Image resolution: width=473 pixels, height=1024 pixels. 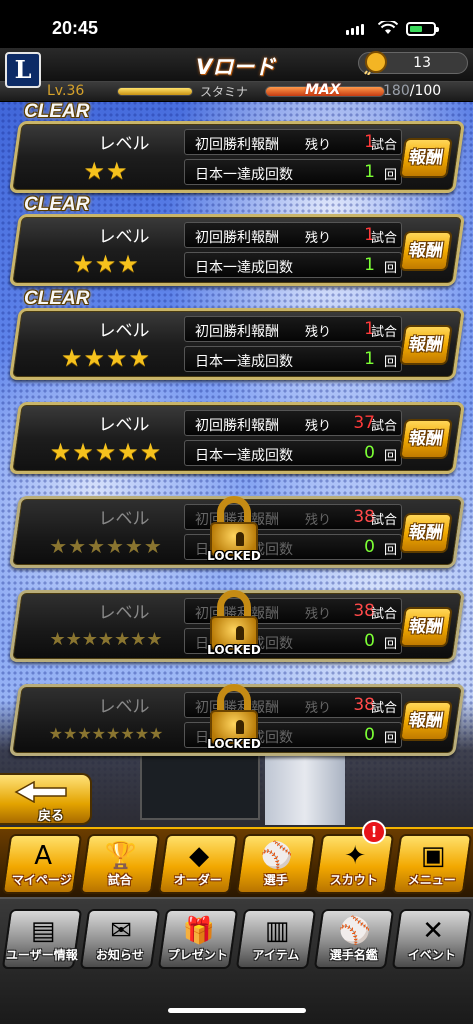 What do you see at coordinates (198, 864) in the screenshot?
I see `nav-button-field: ◆ オーダー` at bounding box center [198, 864].